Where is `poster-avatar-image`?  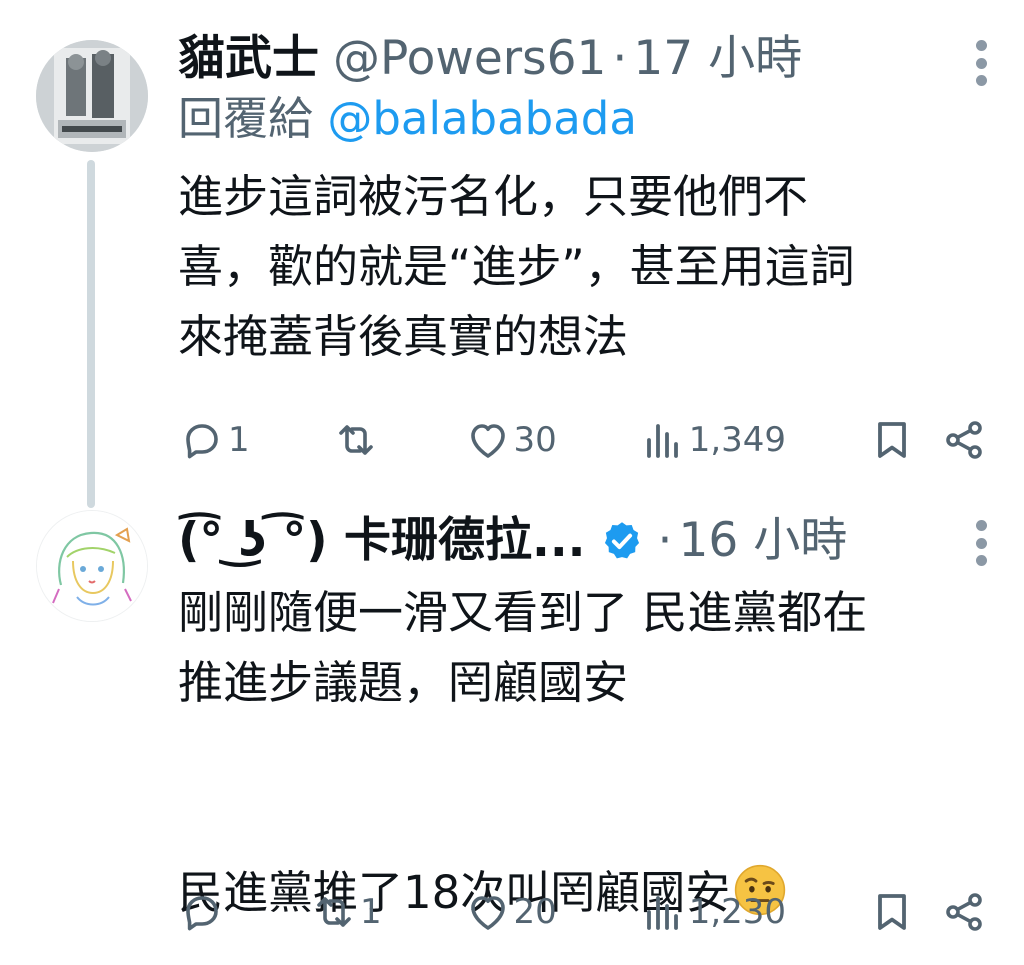
poster-avatar-image is located at coordinates (92, 96).